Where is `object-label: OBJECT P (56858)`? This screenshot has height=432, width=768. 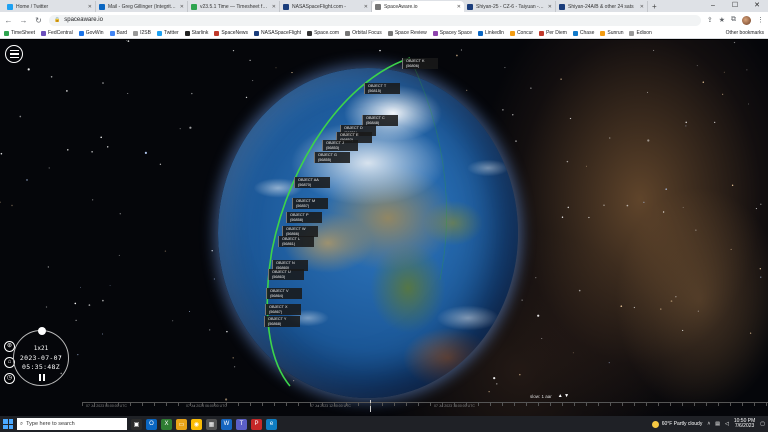
object-label: OBJECT P (56858) is located at coordinates (304, 218).